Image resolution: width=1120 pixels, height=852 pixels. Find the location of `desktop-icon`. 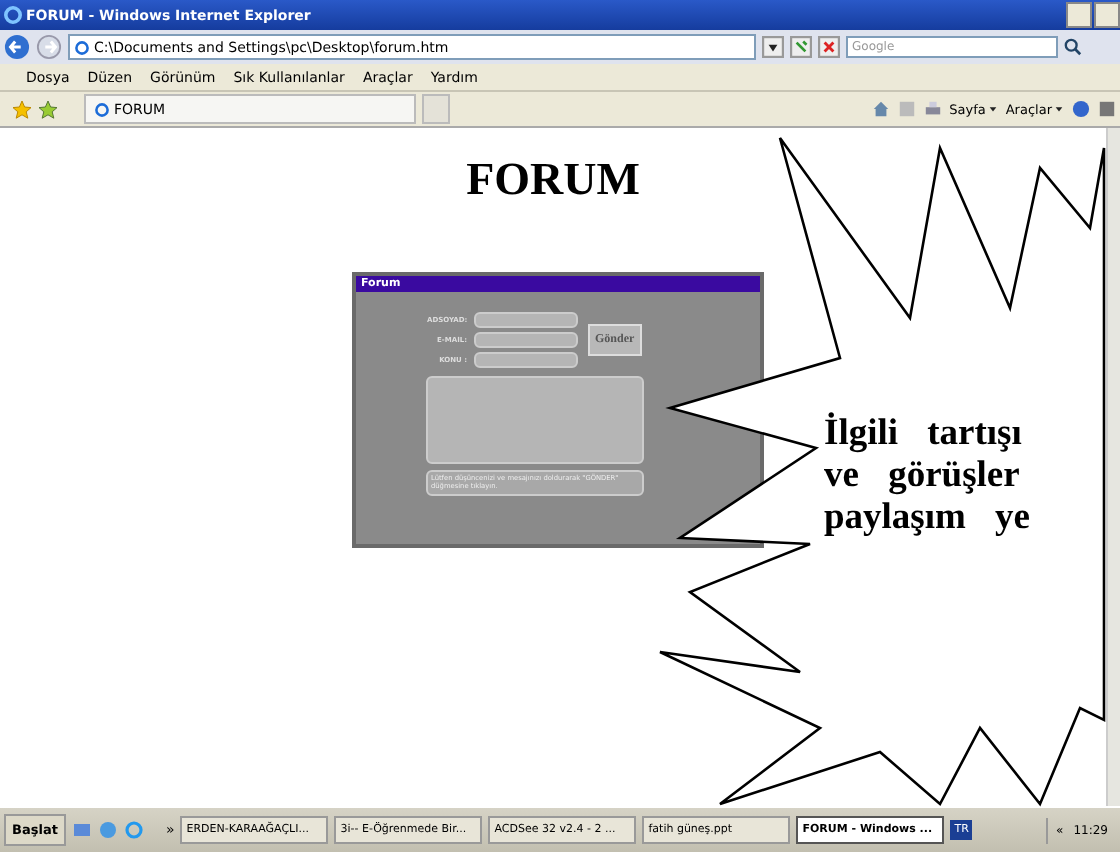

desktop-icon is located at coordinates (81, 830).